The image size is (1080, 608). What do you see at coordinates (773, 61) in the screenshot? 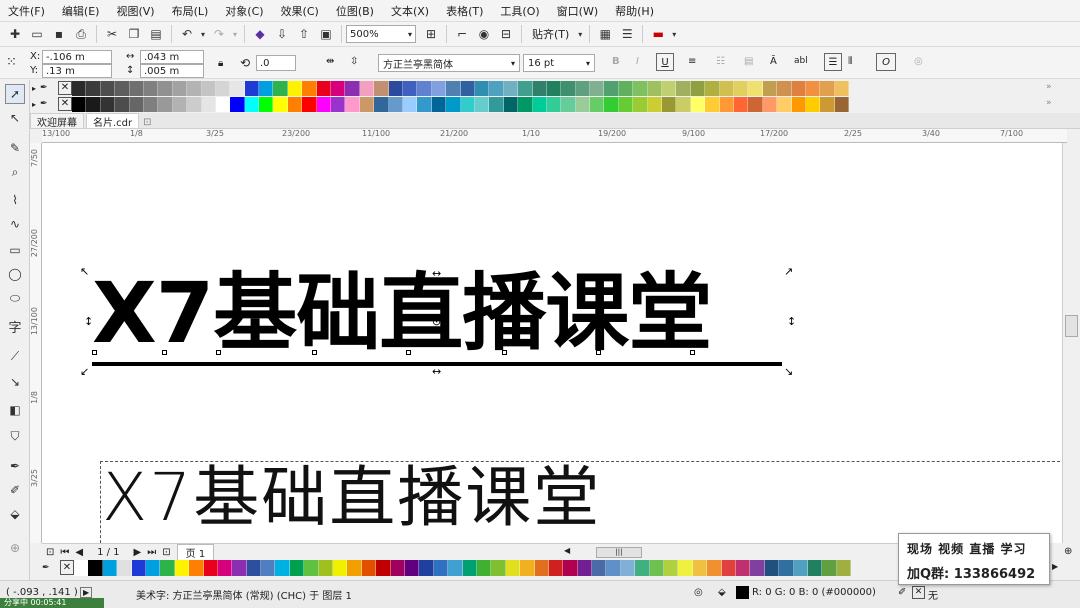
I see `text-properties-icon: Ā` at bounding box center [773, 61].